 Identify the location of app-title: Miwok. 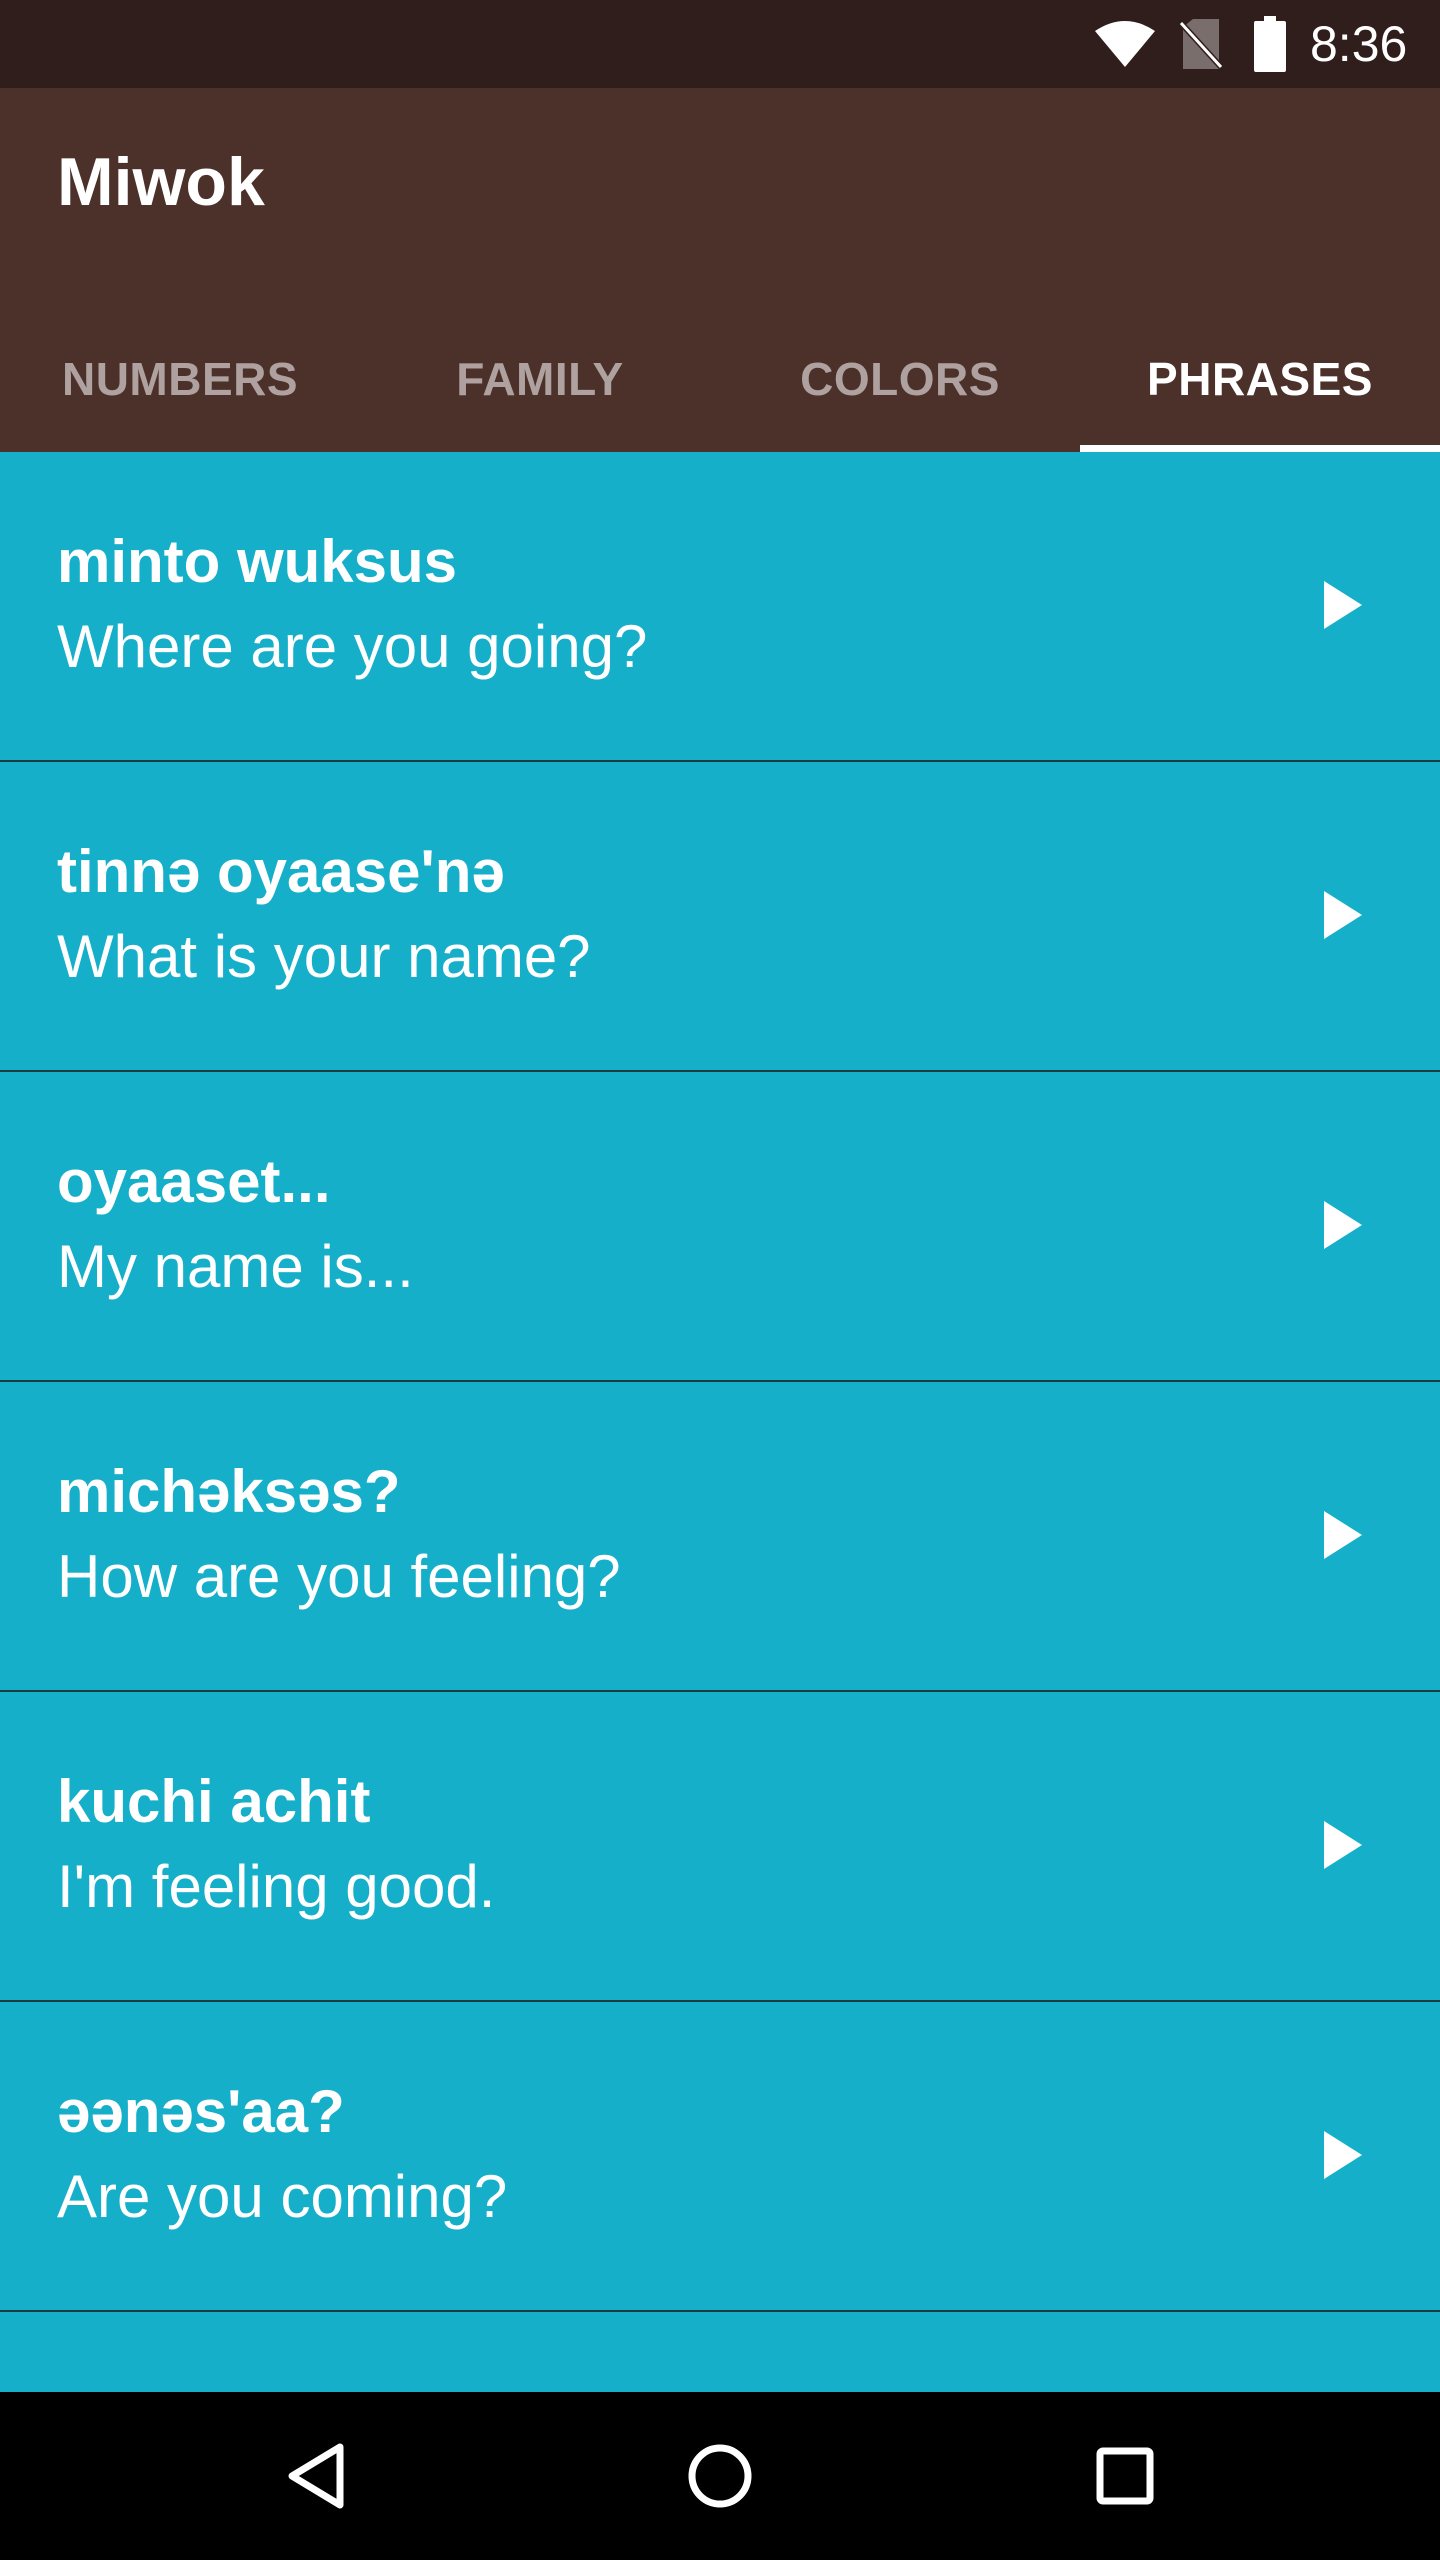
(161, 182).